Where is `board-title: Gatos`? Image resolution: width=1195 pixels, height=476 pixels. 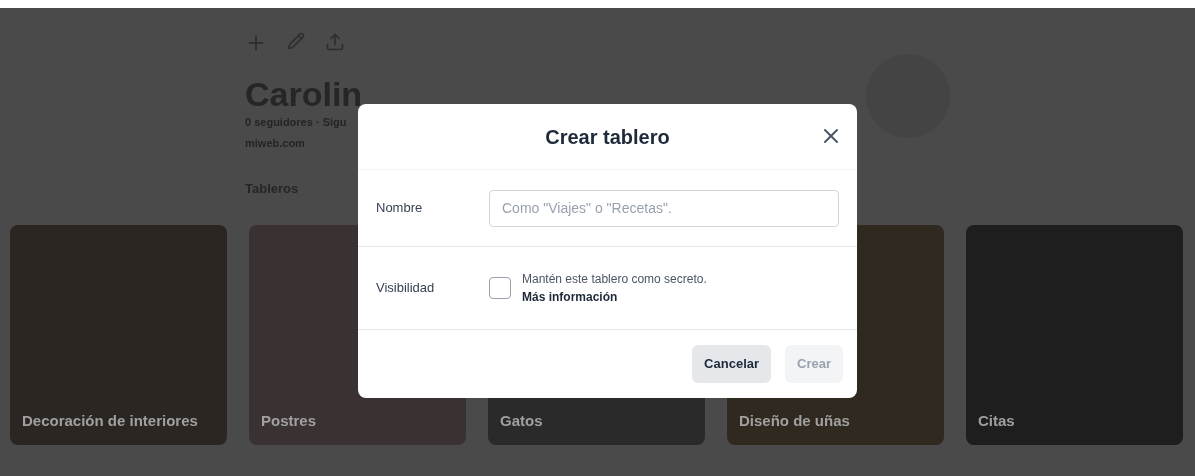
board-title: Gatos is located at coordinates (521, 421).